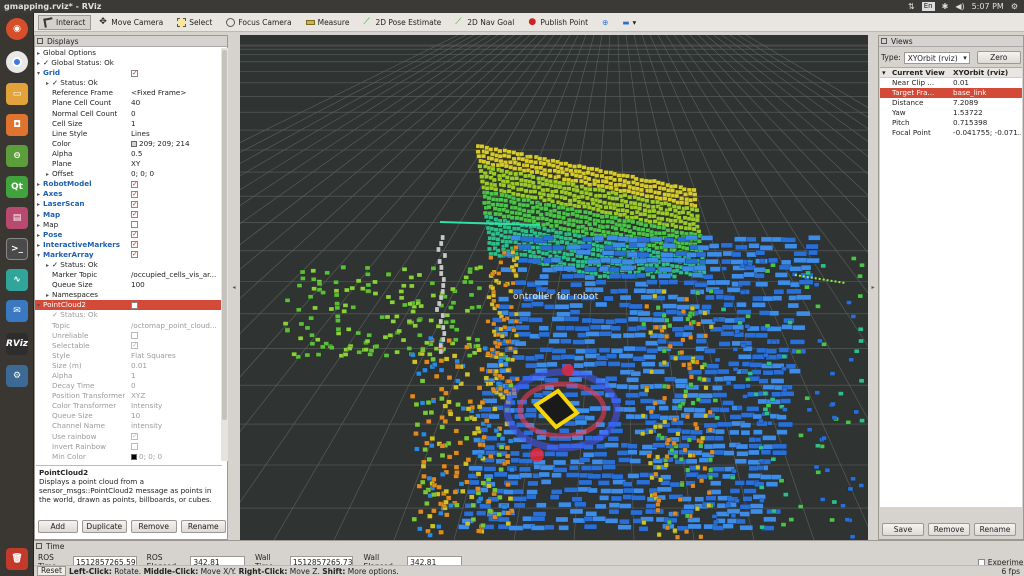 The height and width of the screenshot is (576, 1024). Describe the element at coordinates (128, 386) in the screenshot. I see `display-row: Decay Time 0` at that location.